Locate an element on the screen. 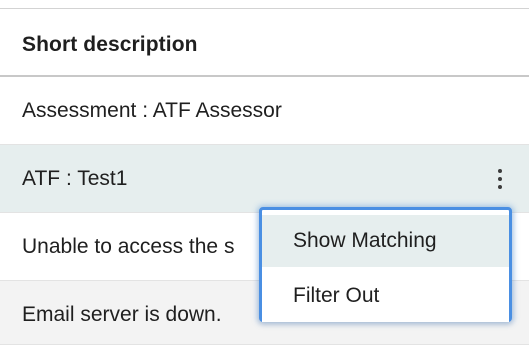  menu-item-label: Filter Out is located at coordinates (336, 295).